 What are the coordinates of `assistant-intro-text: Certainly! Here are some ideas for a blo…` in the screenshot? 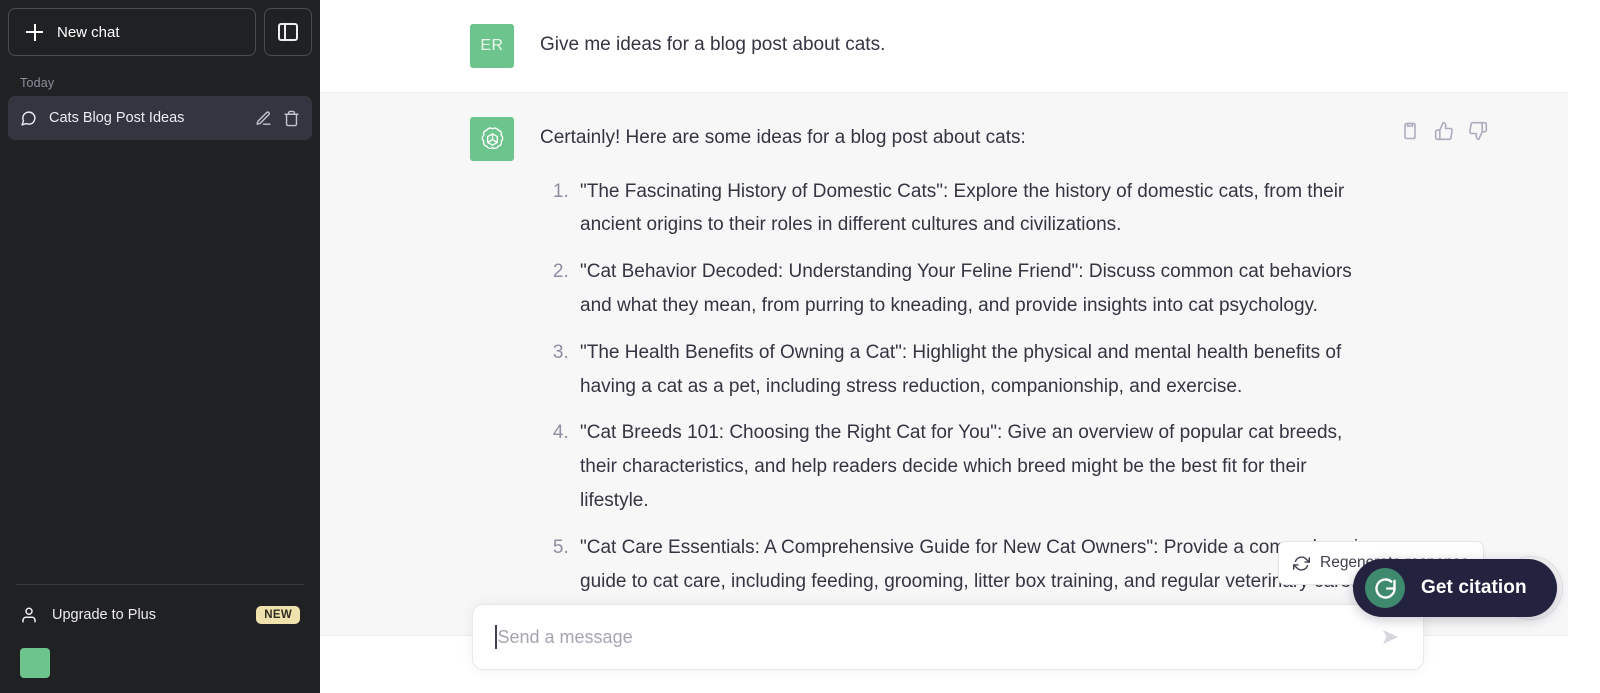 It's located at (783, 137).